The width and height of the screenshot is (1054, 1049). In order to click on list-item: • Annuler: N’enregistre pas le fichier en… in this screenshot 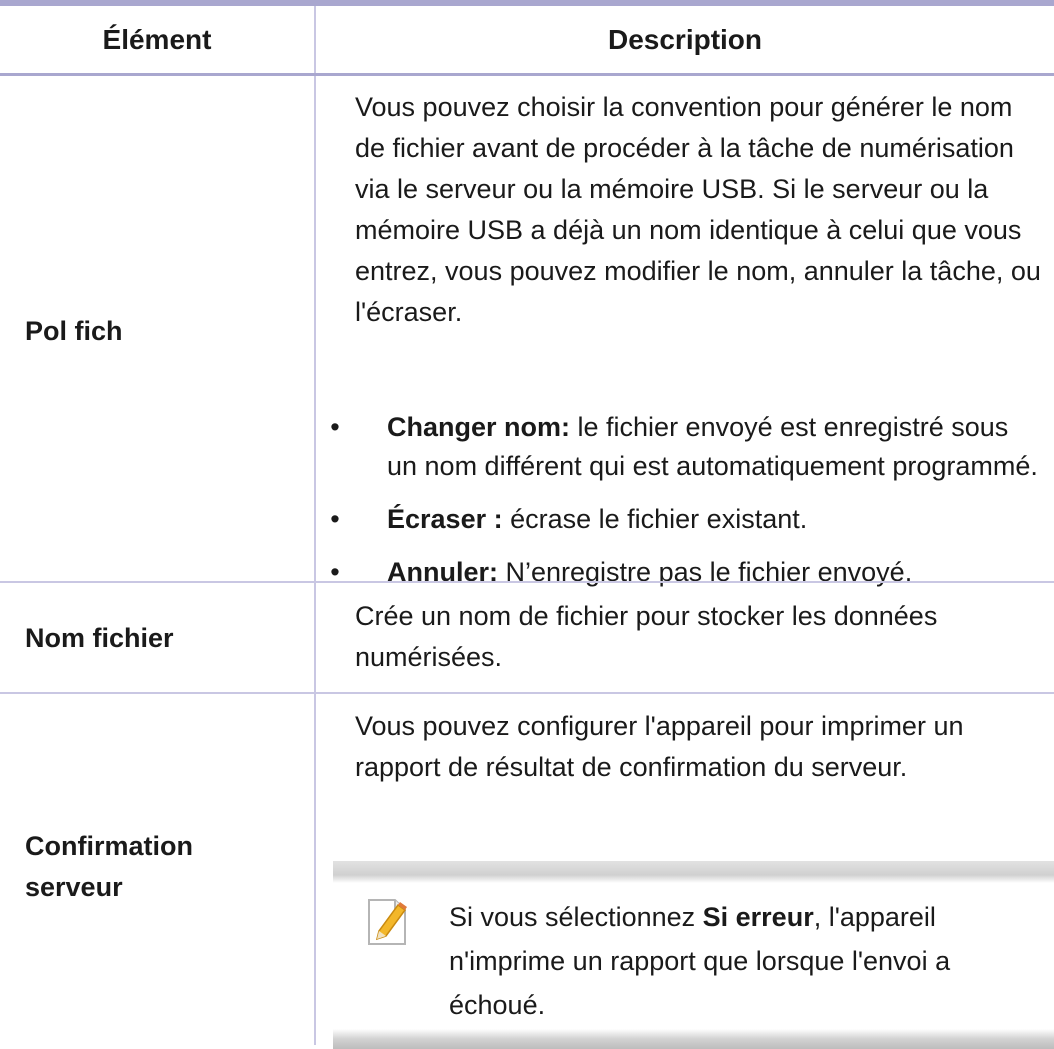, I will do `click(621, 572)`.